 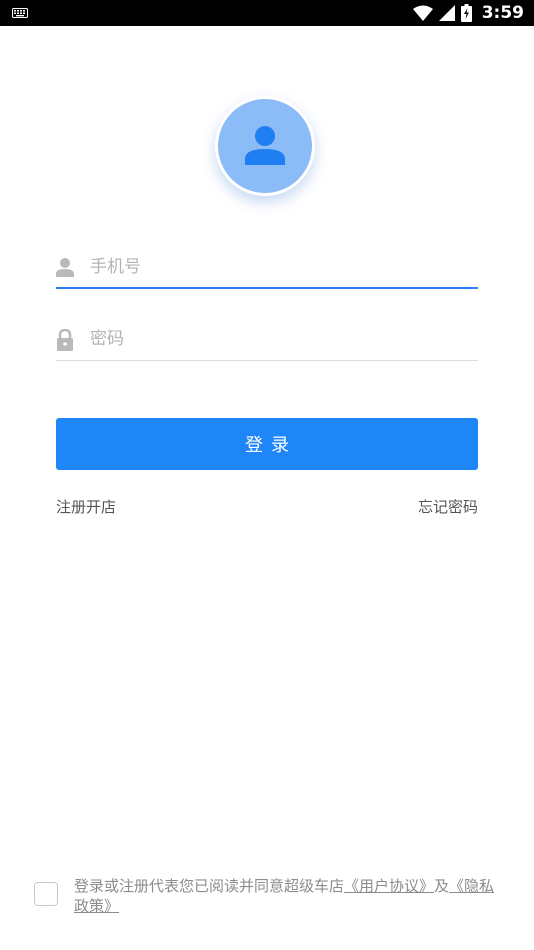 What do you see at coordinates (280, 339) in the screenshot?
I see `password-input` at bounding box center [280, 339].